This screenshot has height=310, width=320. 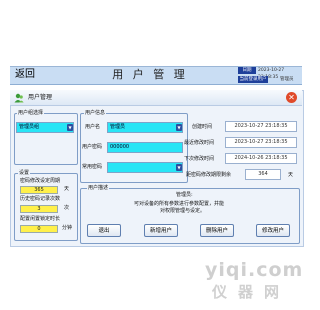 What do you see at coordinates (31, 113) in the screenshot?
I see `group-select-label: 用户组选择` at bounding box center [31, 113].